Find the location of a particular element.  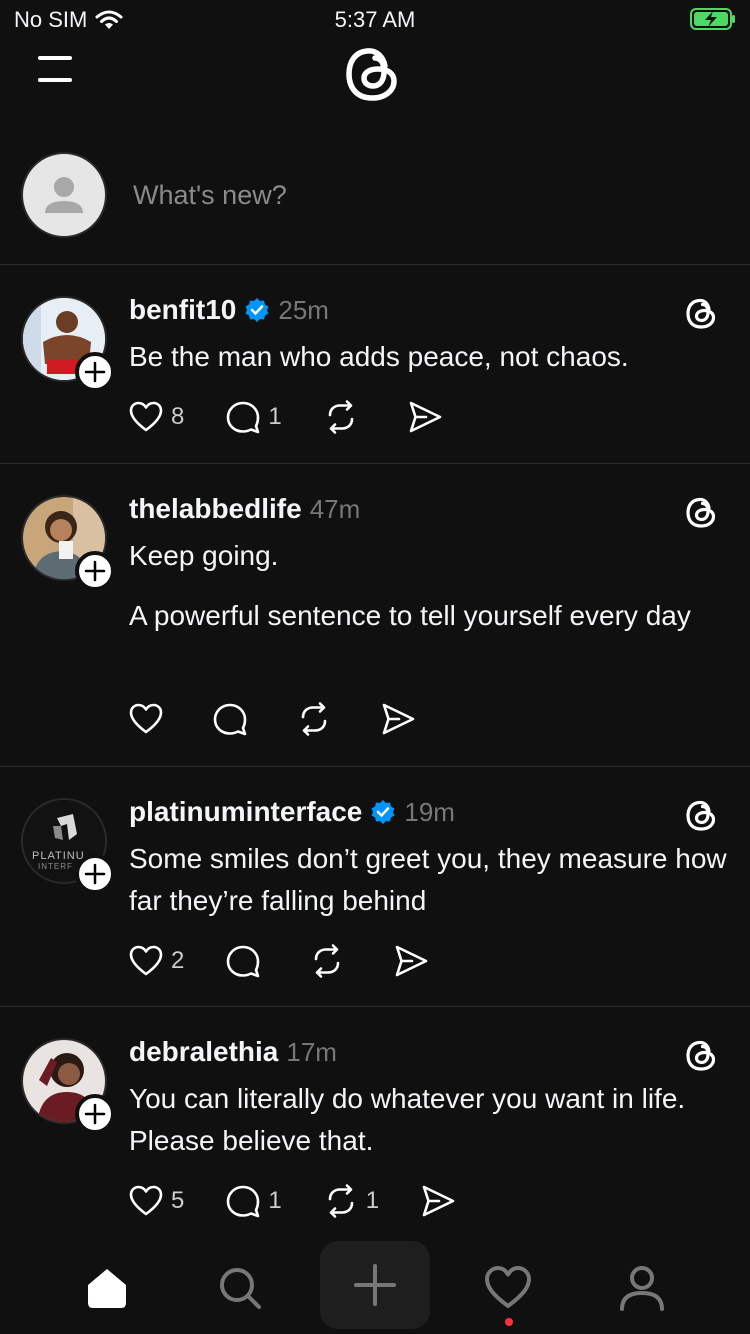

like-button: 8 is located at coordinates (155, 417).